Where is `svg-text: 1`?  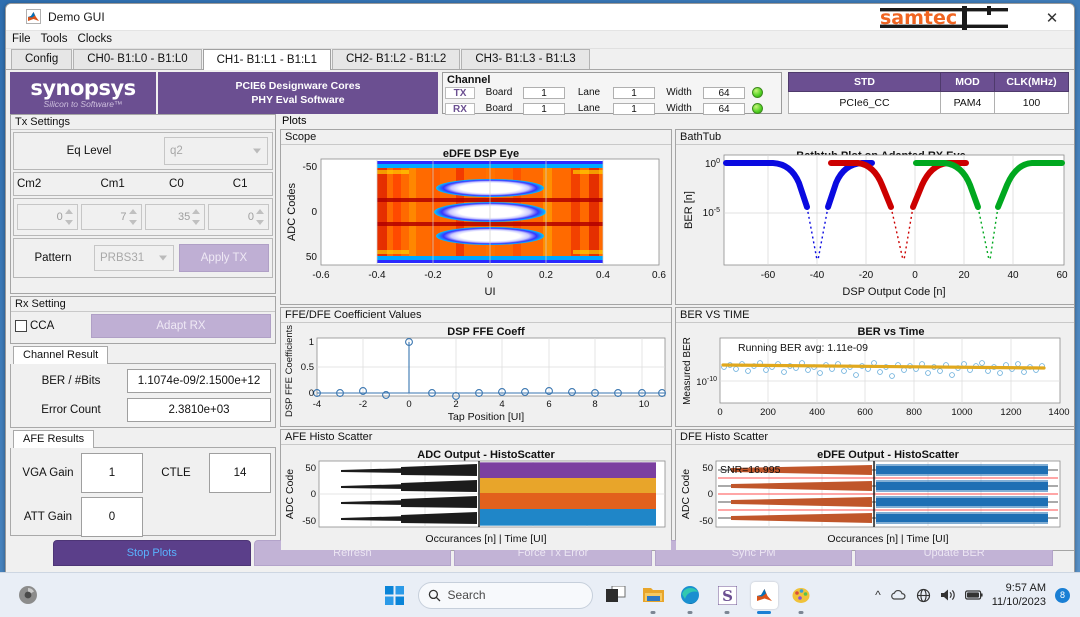 svg-text: 1 is located at coordinates (311, 342).